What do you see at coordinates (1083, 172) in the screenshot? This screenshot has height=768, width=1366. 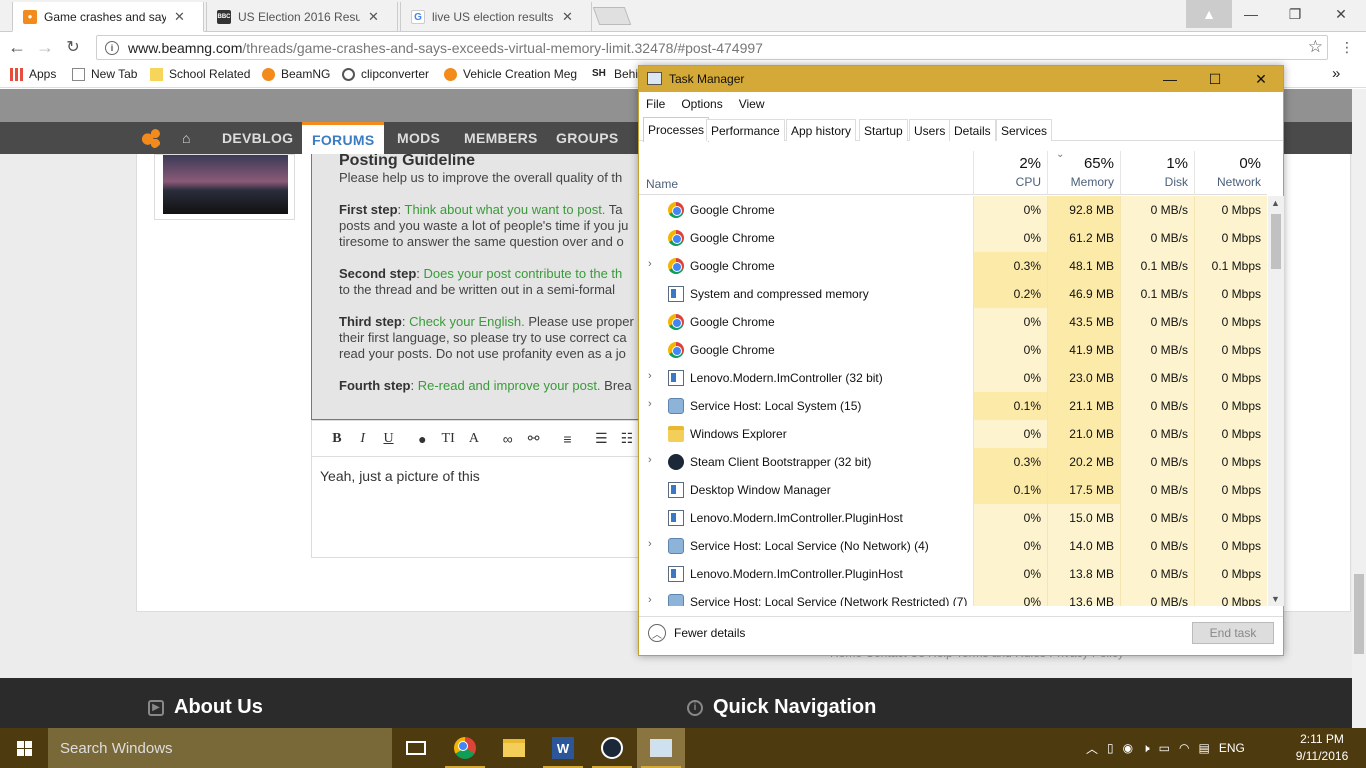 I see `col-memory: ⌄ 65% Memory` at bounding box center [1083, 172].